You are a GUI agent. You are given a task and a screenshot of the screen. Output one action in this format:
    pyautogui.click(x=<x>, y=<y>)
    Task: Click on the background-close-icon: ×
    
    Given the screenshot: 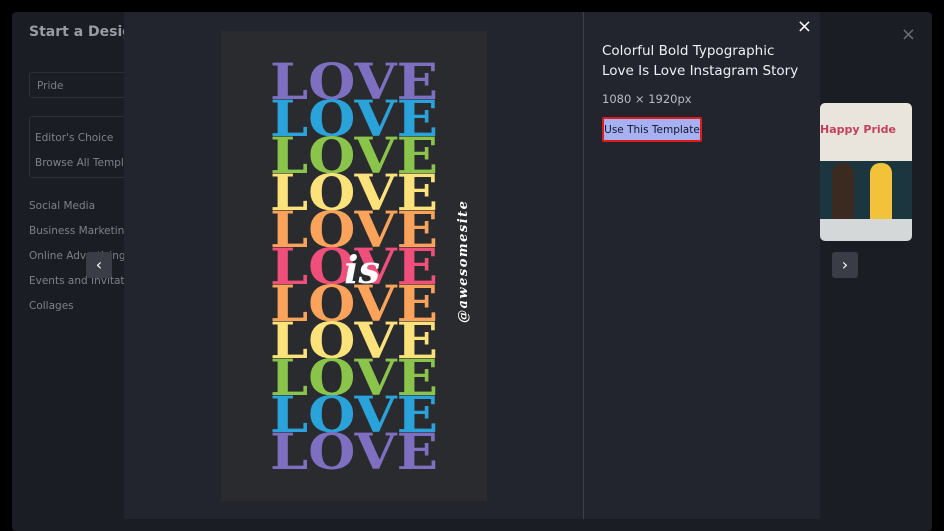 What is the action you would take?
    pyautogui.click(x=908, y=34)
    